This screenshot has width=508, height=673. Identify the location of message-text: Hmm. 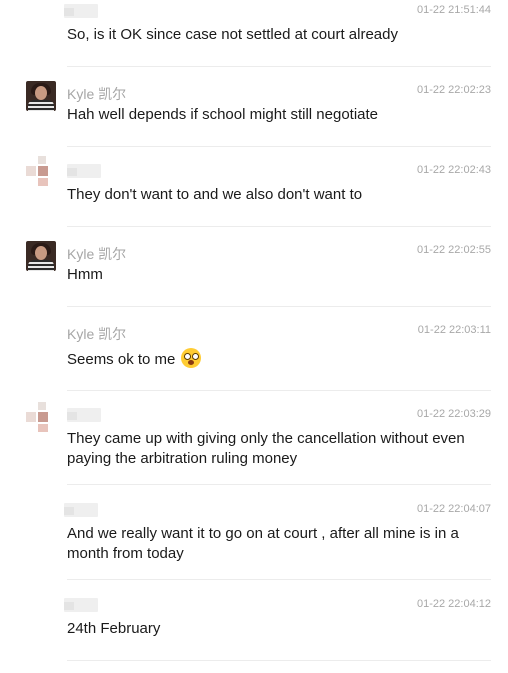
(85, 274).